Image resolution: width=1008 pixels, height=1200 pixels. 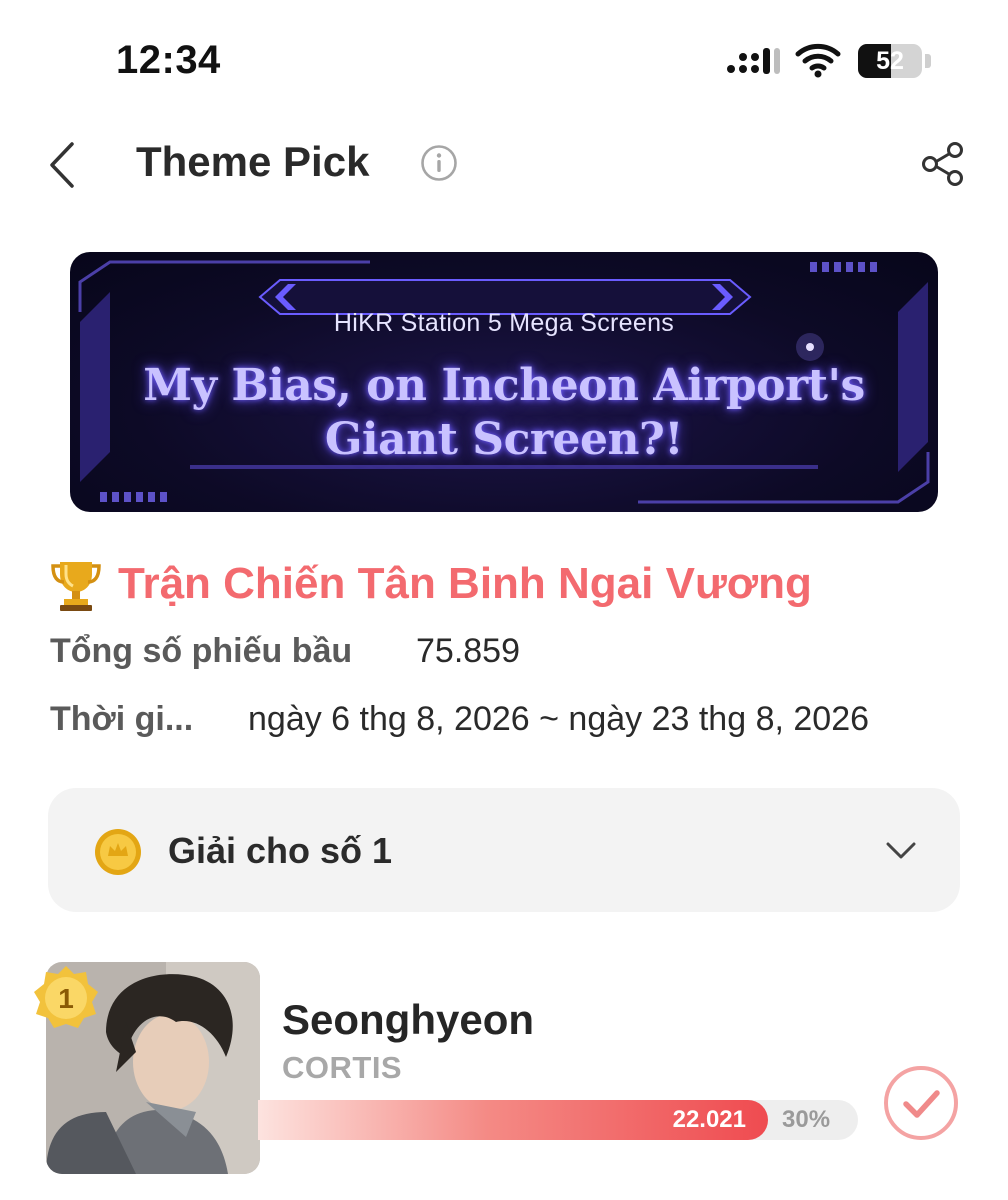 I want to click on rank-badge-icon: 1, so click(x=66, y=997).